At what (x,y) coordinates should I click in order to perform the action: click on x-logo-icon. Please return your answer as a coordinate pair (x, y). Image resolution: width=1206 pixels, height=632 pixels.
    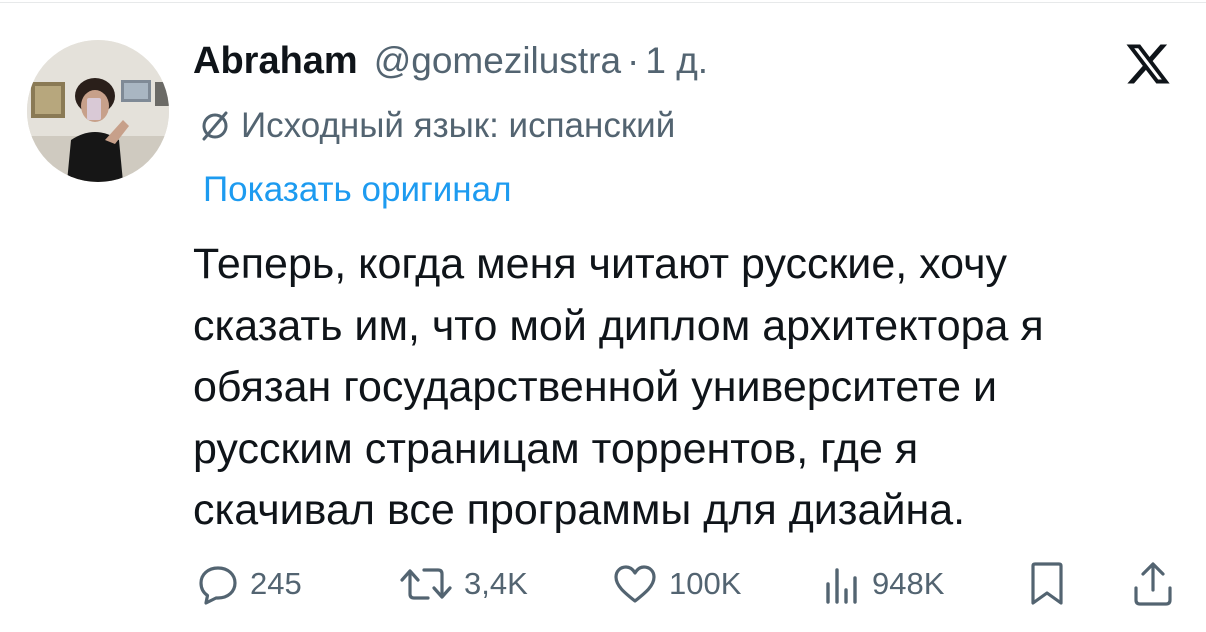
    Looking at the image, I should click on (1148, 64).